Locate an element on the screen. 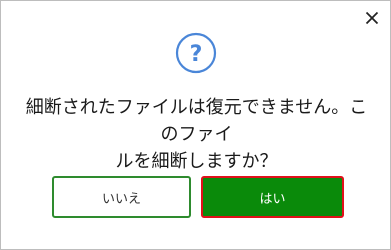  yes-button-label: はい is located at coordinates (272, 199).